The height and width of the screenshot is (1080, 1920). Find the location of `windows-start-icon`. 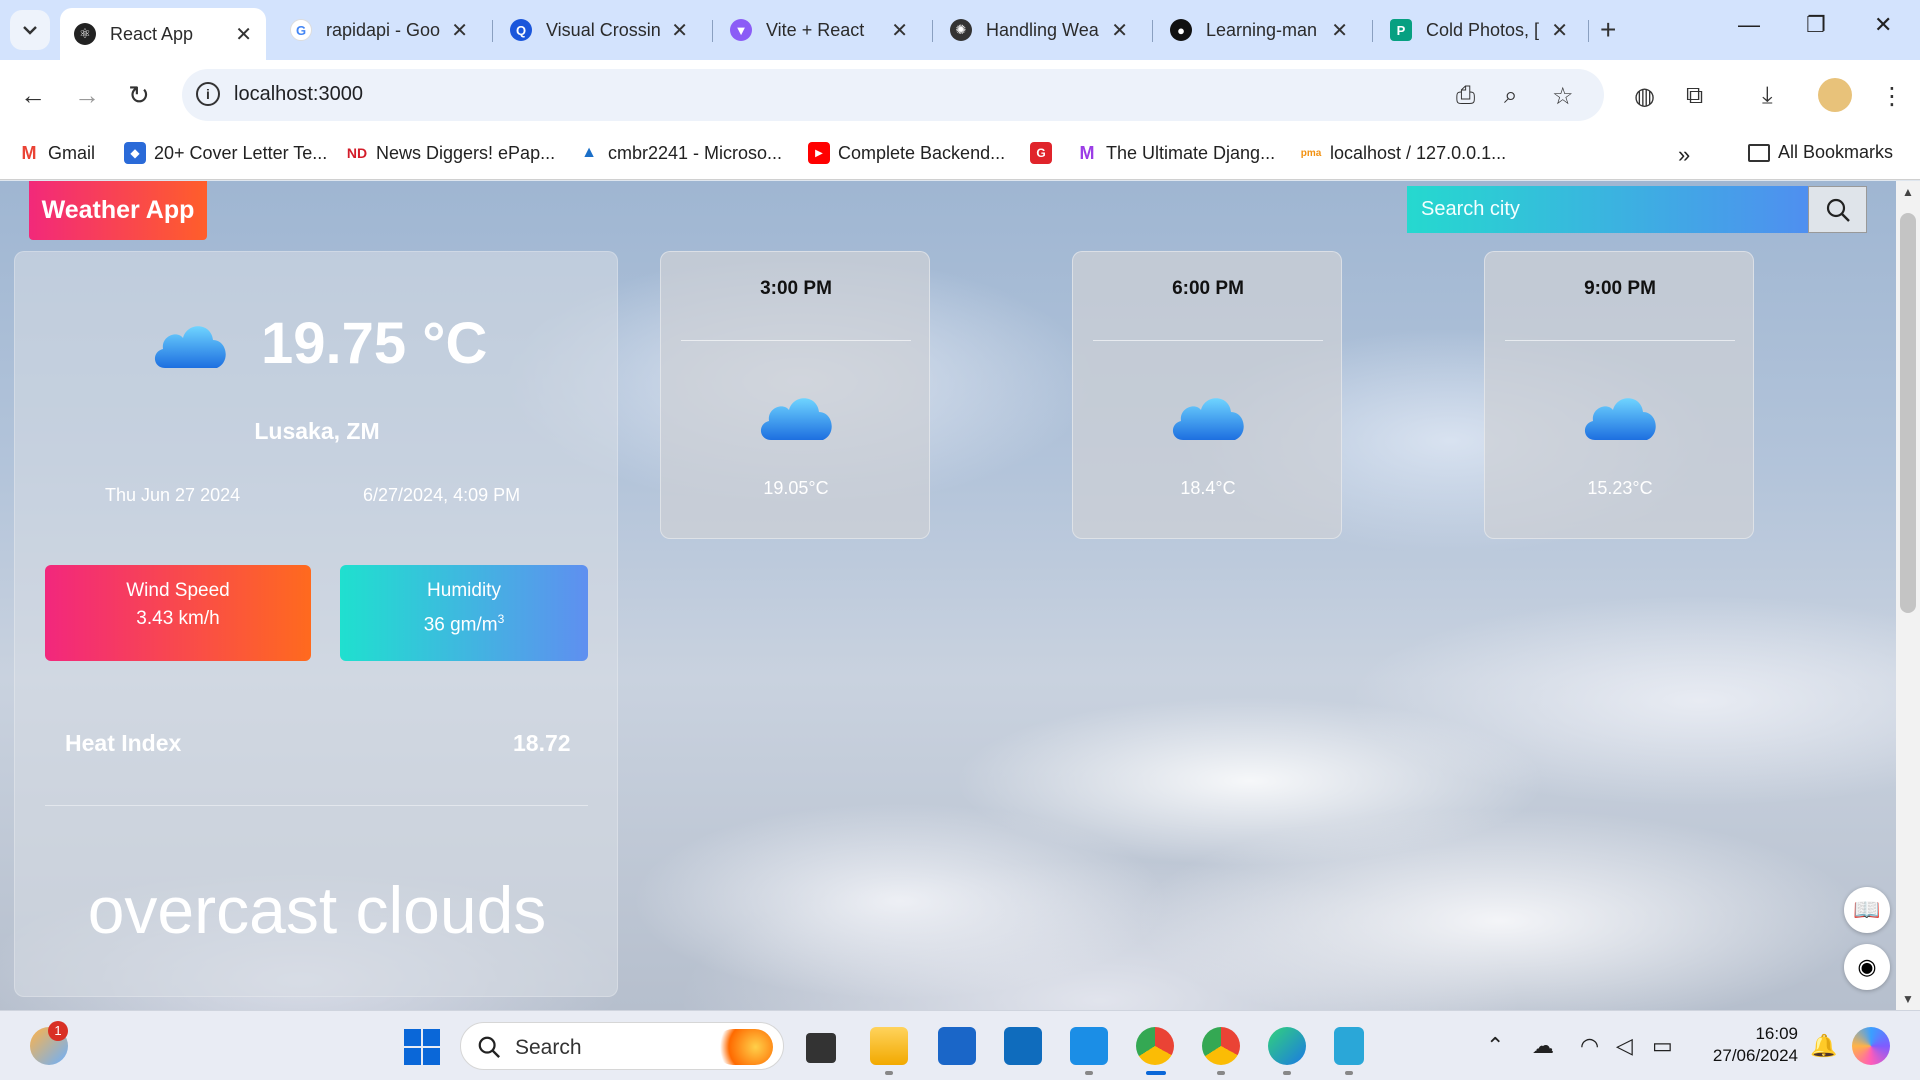

windows-start-icon is located at coordinates (422, 1047).